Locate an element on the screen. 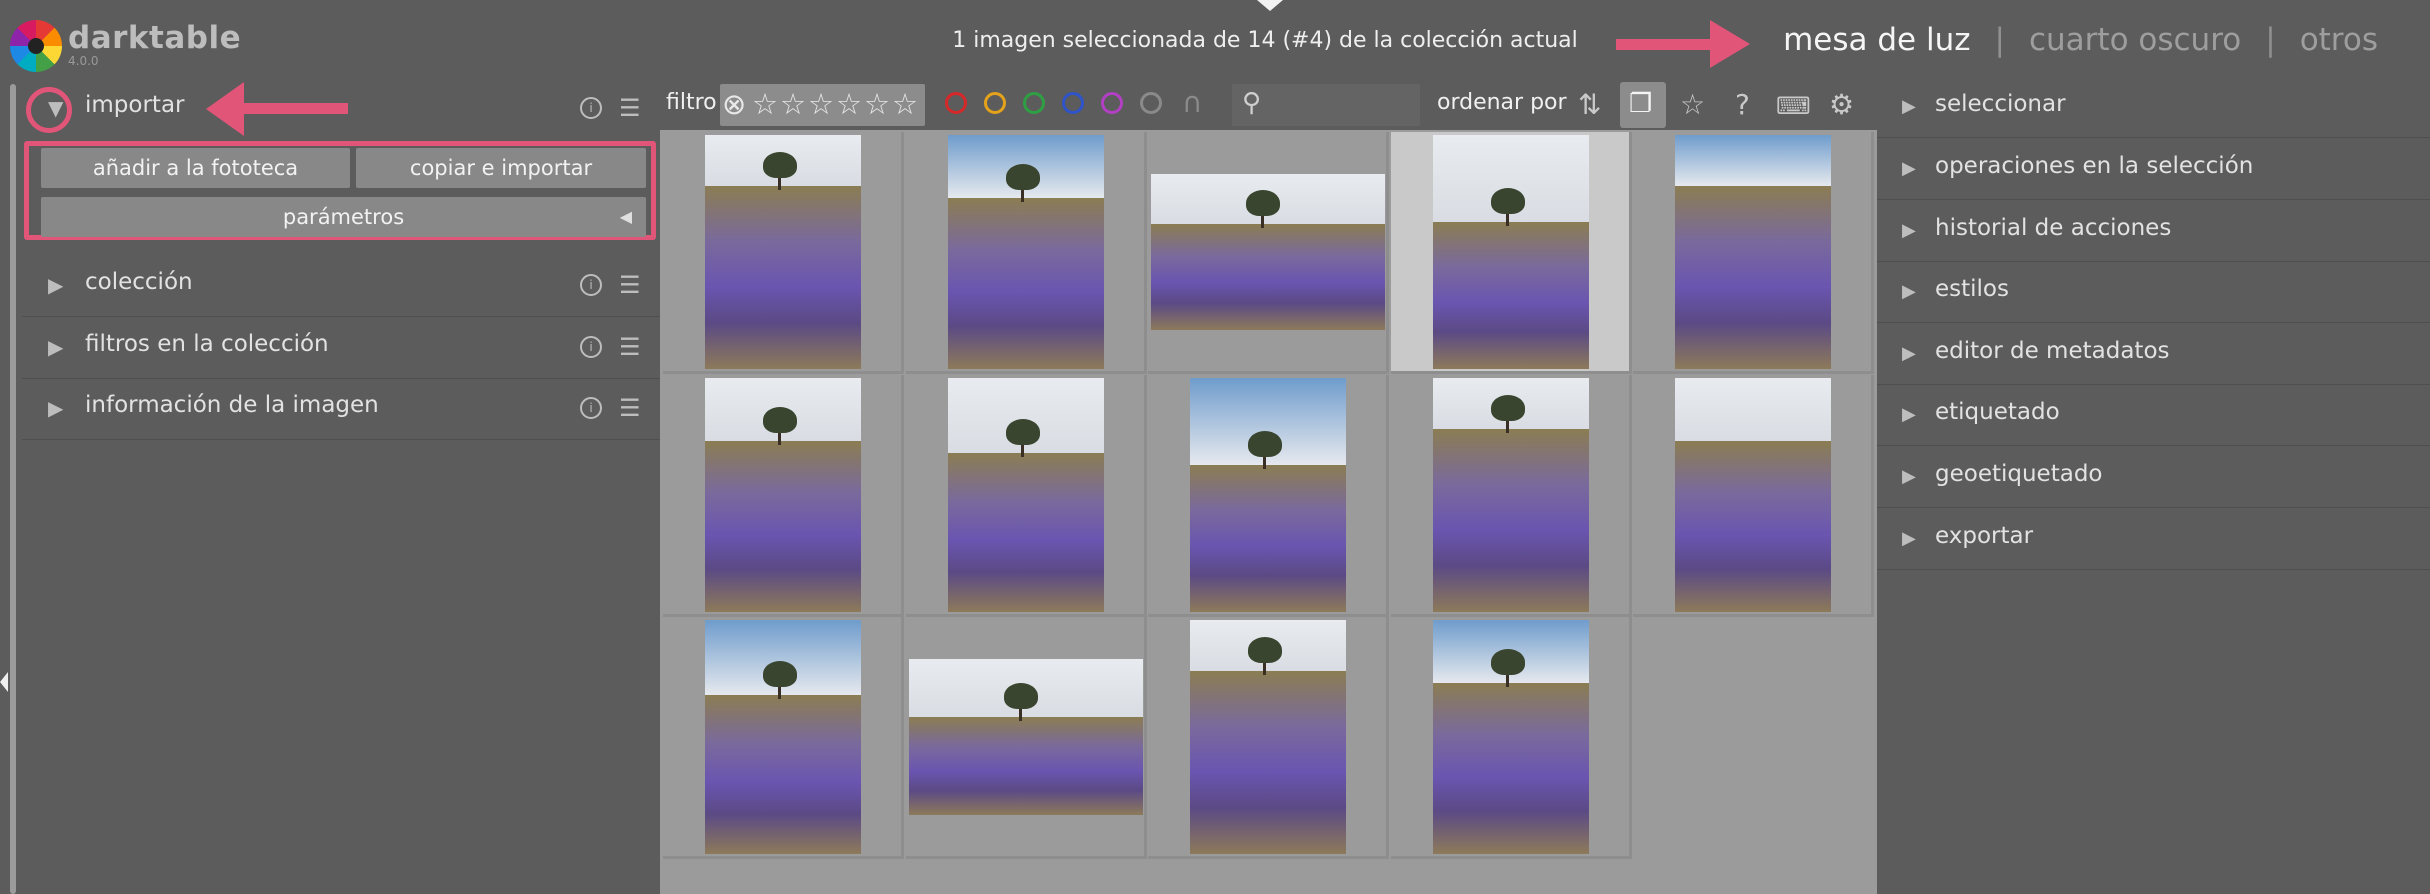 The height and width of the screenshot is (894, 2430). module-label: estilos is located at coordinates (1972, 289).